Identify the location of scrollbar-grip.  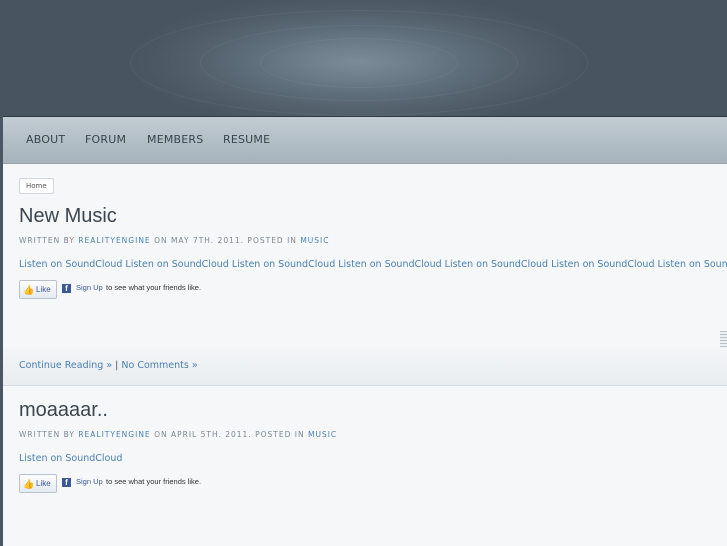
(723, 339).